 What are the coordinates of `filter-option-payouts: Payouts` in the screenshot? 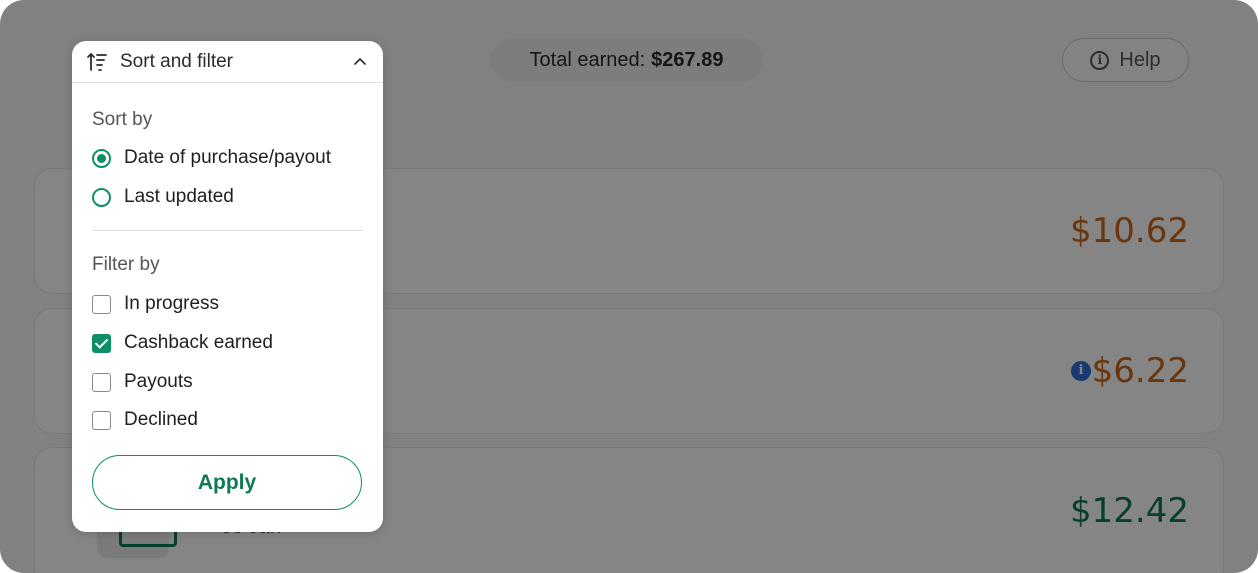 It's located at (142, 382).